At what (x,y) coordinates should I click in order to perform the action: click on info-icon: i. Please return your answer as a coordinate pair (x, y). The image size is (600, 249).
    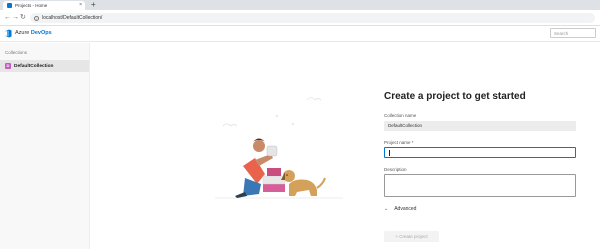
    Looking at the image, I should click on (36, 18).